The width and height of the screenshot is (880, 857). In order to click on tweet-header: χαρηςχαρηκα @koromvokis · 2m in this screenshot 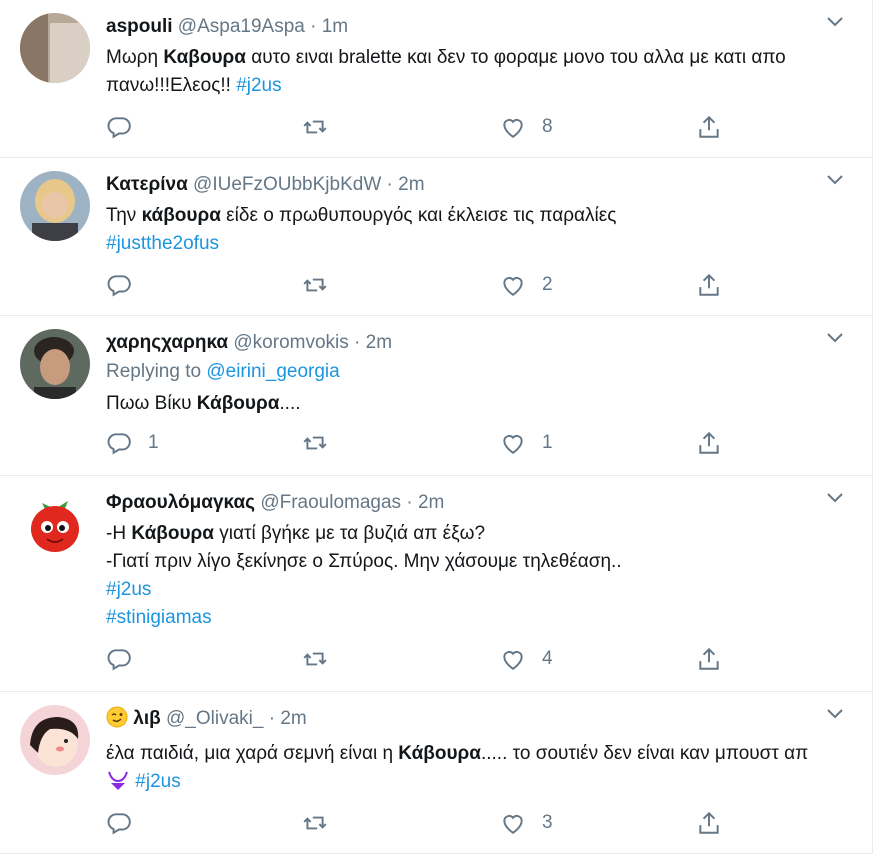, I will do `click(469, 343)`.